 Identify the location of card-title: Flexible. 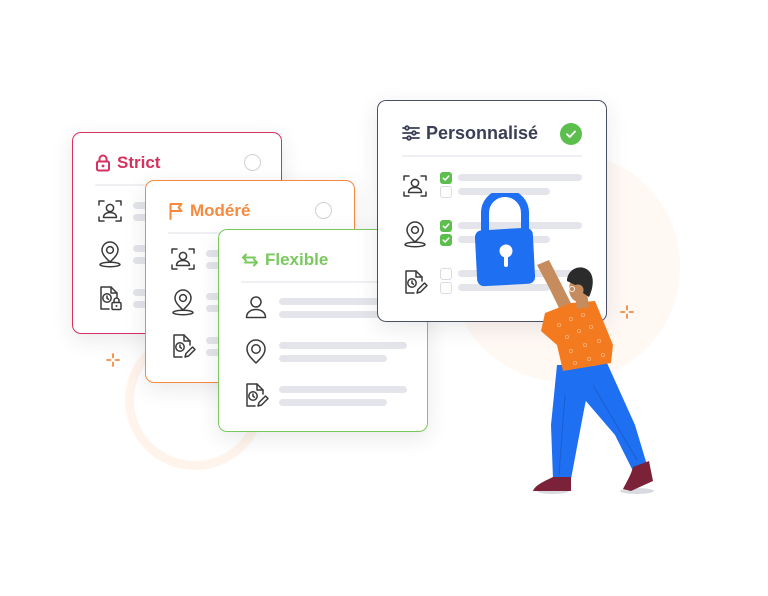
(297, 259).